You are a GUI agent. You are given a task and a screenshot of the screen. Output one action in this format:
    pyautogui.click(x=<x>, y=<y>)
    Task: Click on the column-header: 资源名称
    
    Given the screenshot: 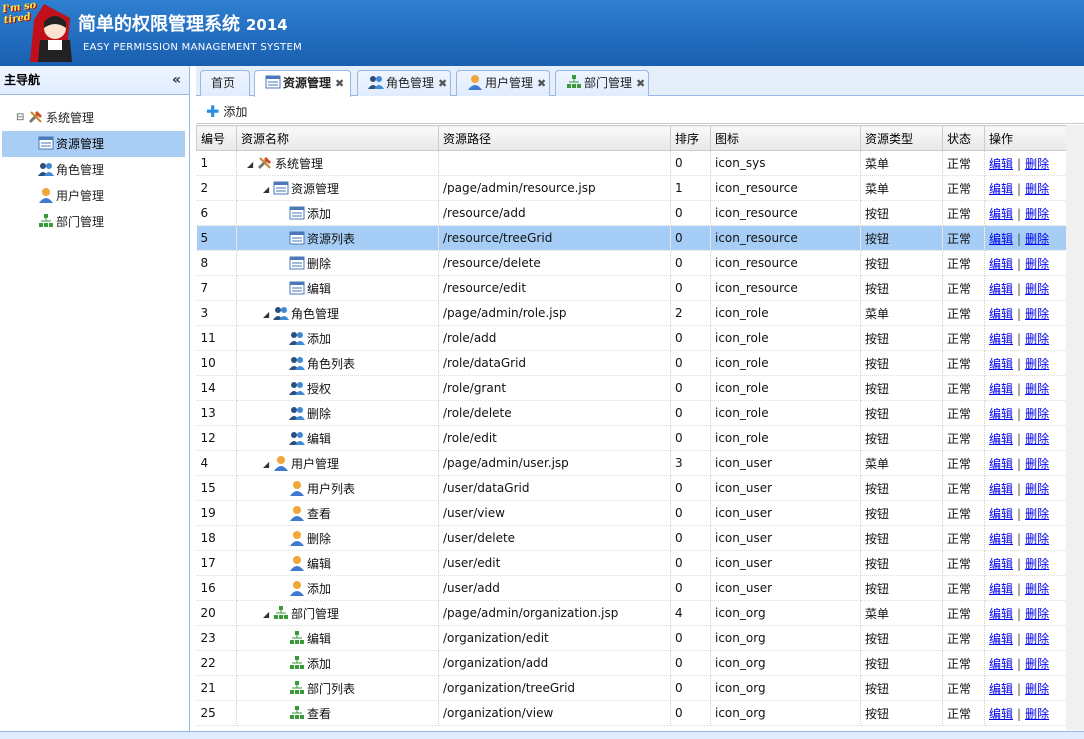 What is the action you would take?
    pyautogui.click(x=337, y=138)
    